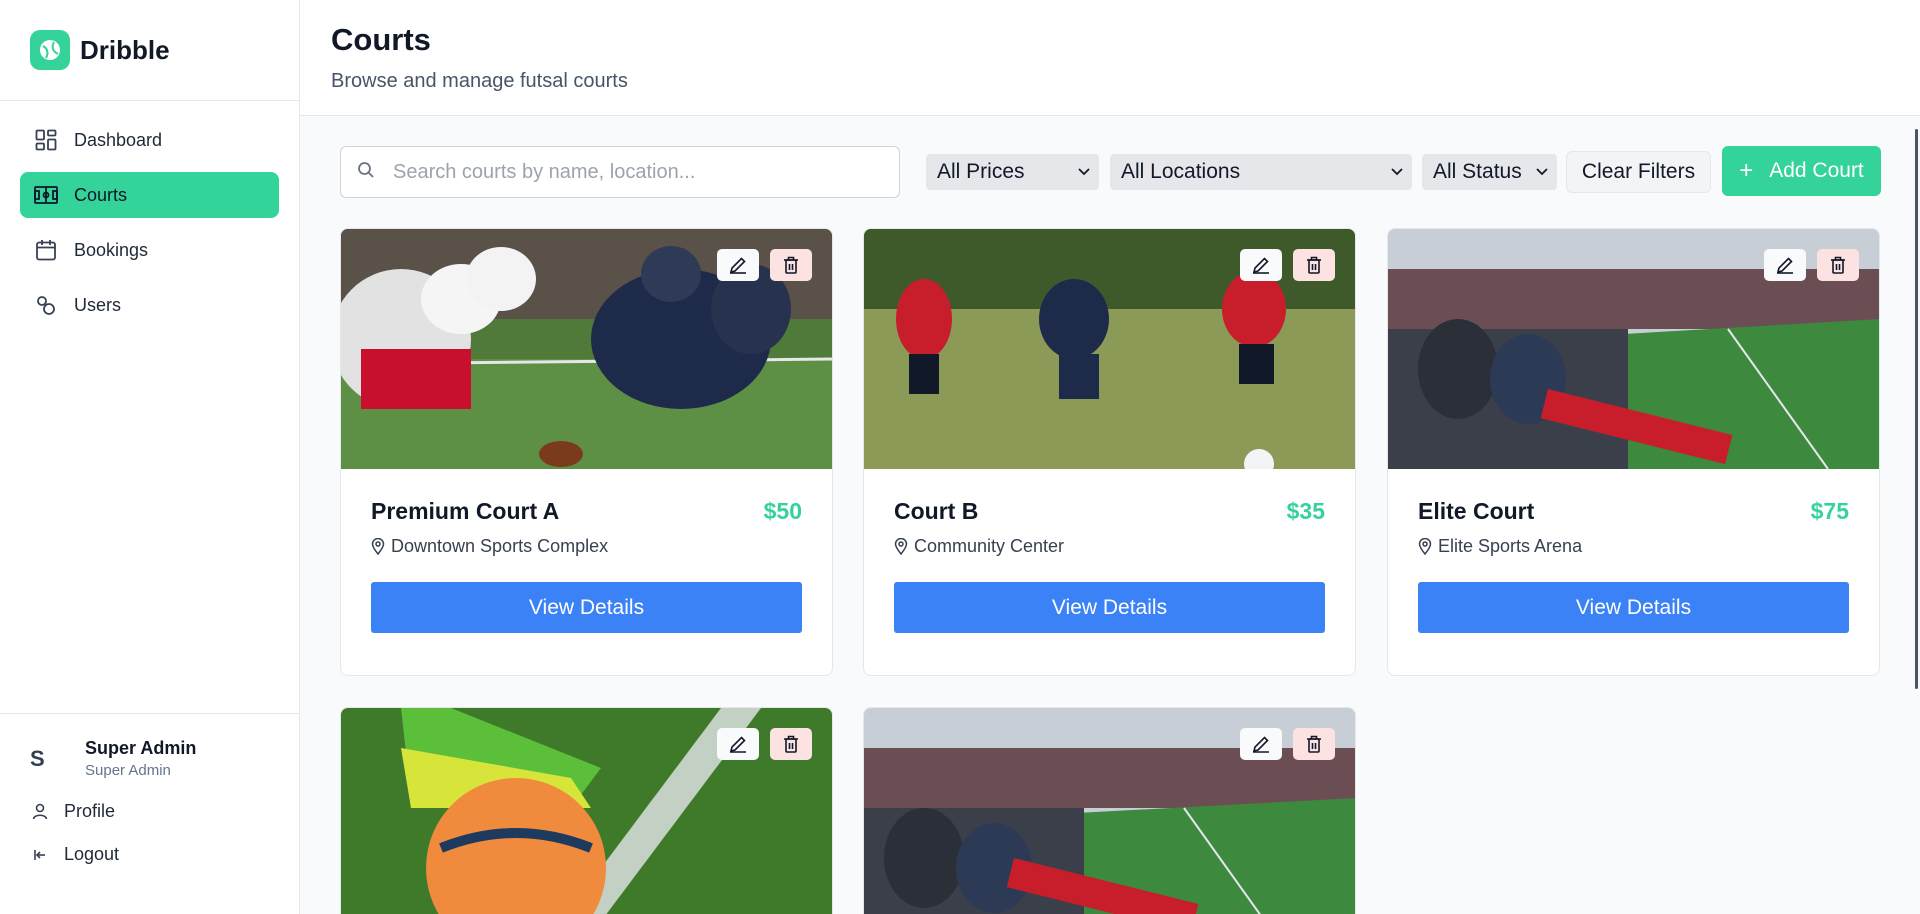 The image size is (1920, 914). I want to click on search-icon, so click(366, 172).